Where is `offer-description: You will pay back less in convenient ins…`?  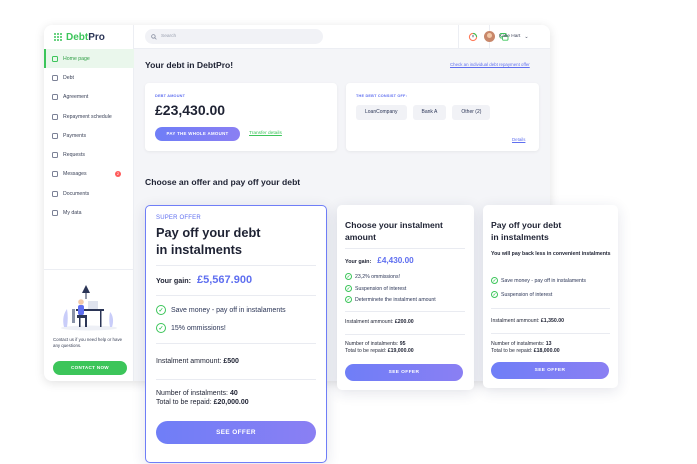
offer-description: You will pay back less in convenient ins… is located at coordinates (551, 254).